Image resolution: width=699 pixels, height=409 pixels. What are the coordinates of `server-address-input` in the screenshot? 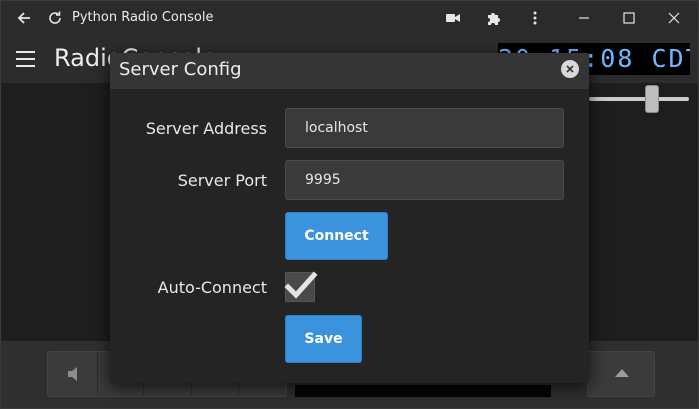 It's located at (424, 128).